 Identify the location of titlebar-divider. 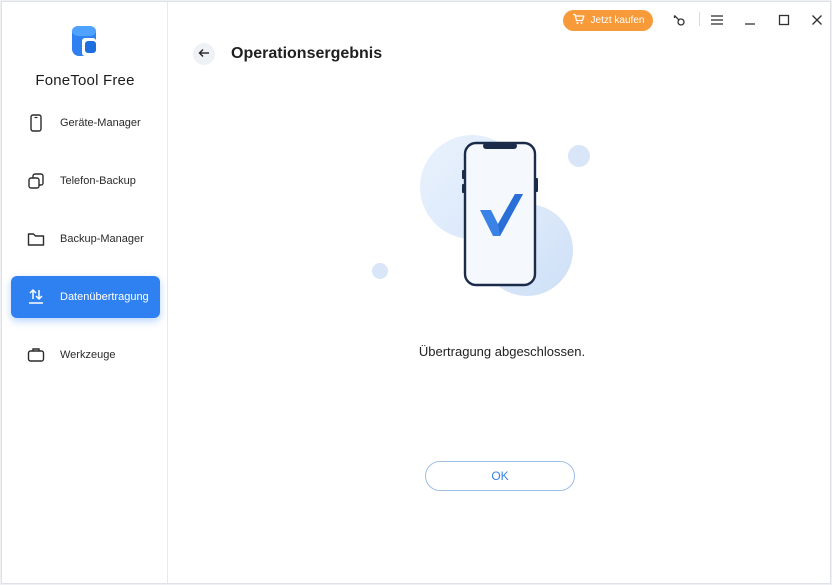
(699, 19).